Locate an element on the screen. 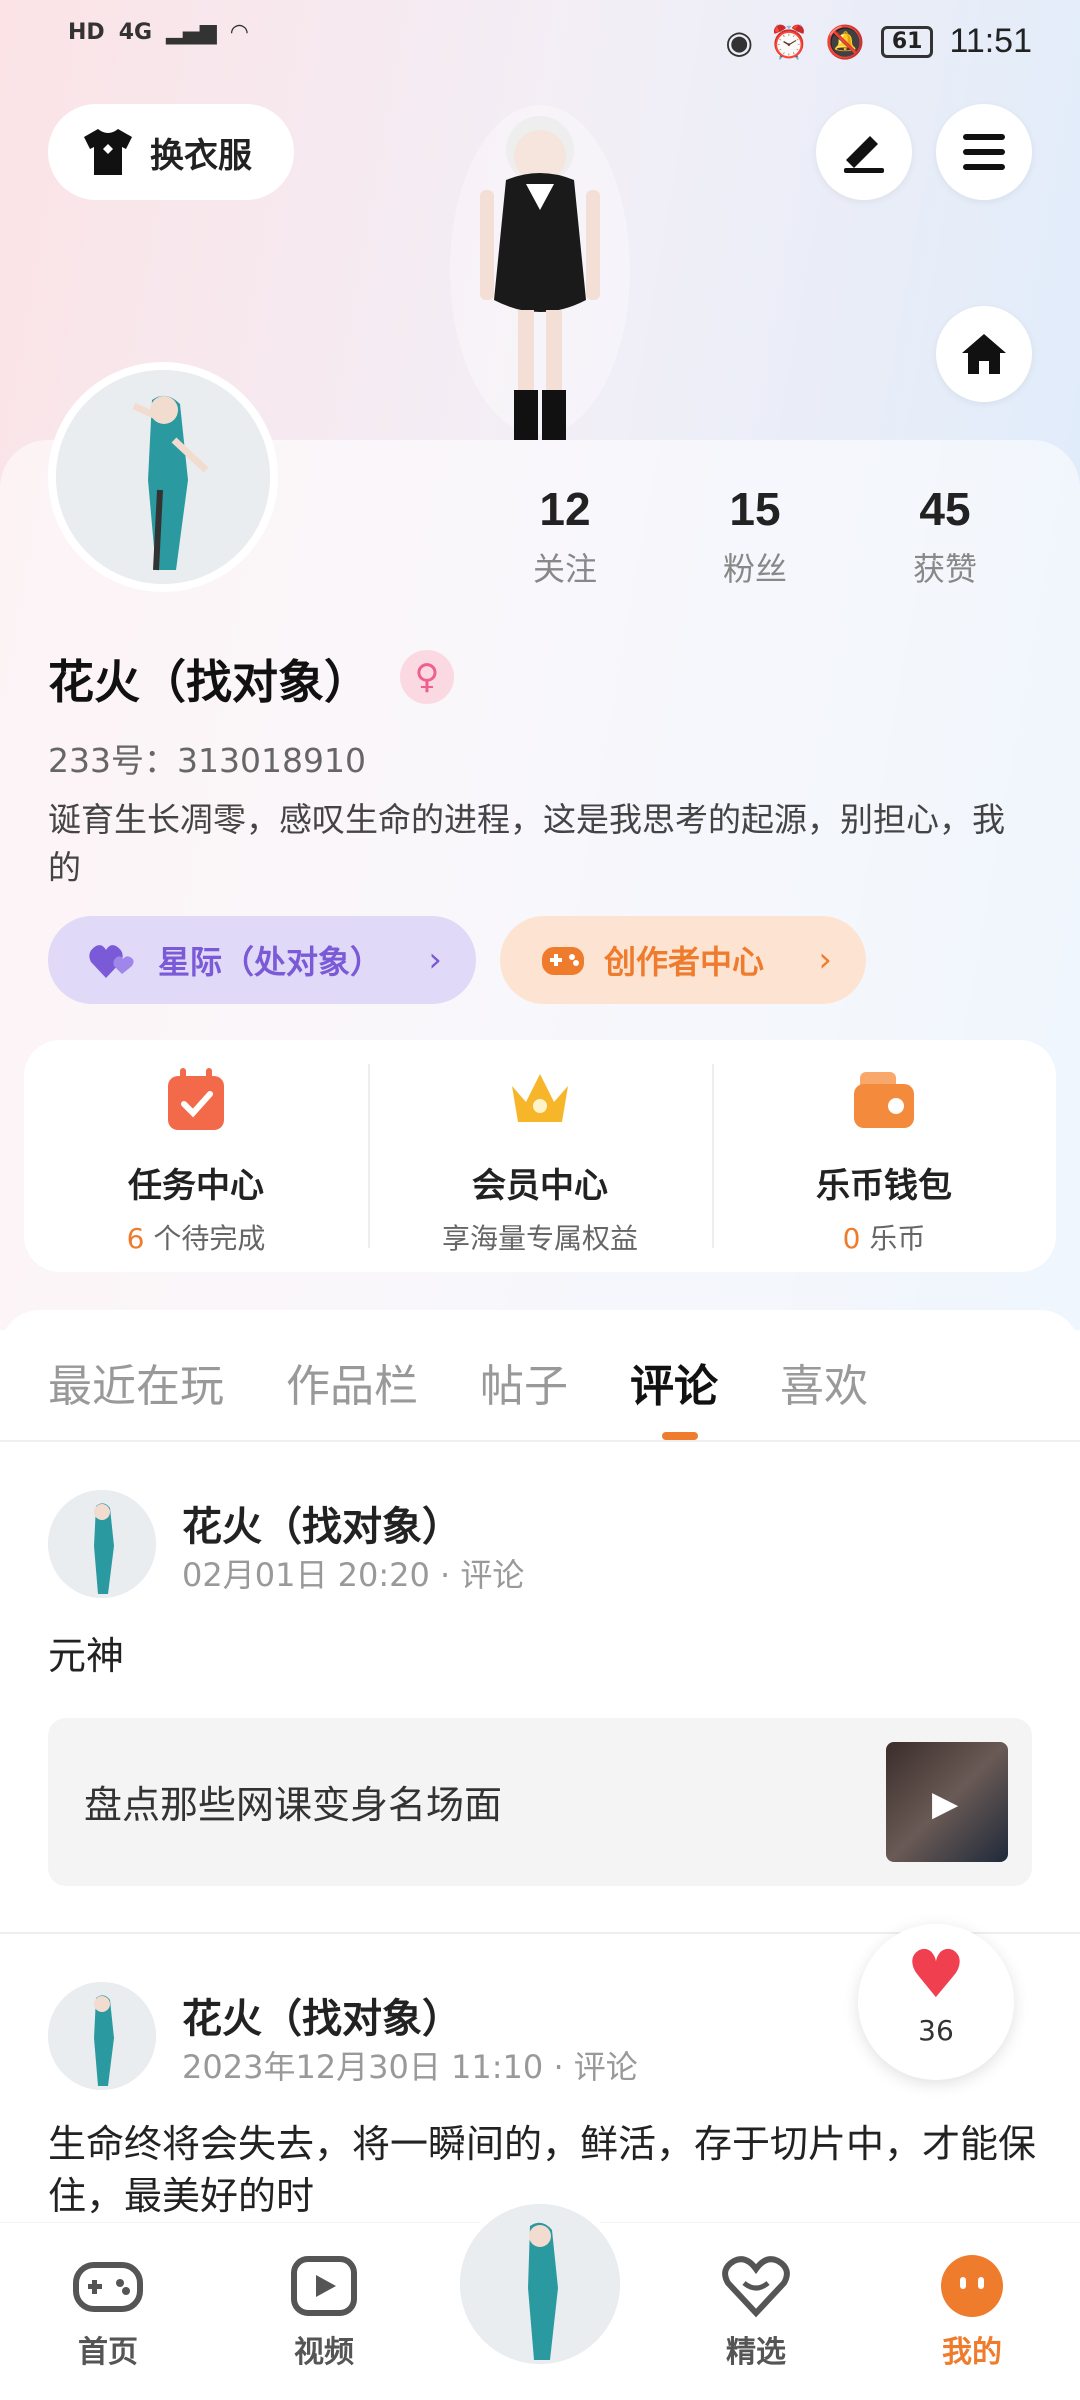  coin-wallet-entry: 乐币钱包 0 乐币 is located at coordinates (884, 1156).